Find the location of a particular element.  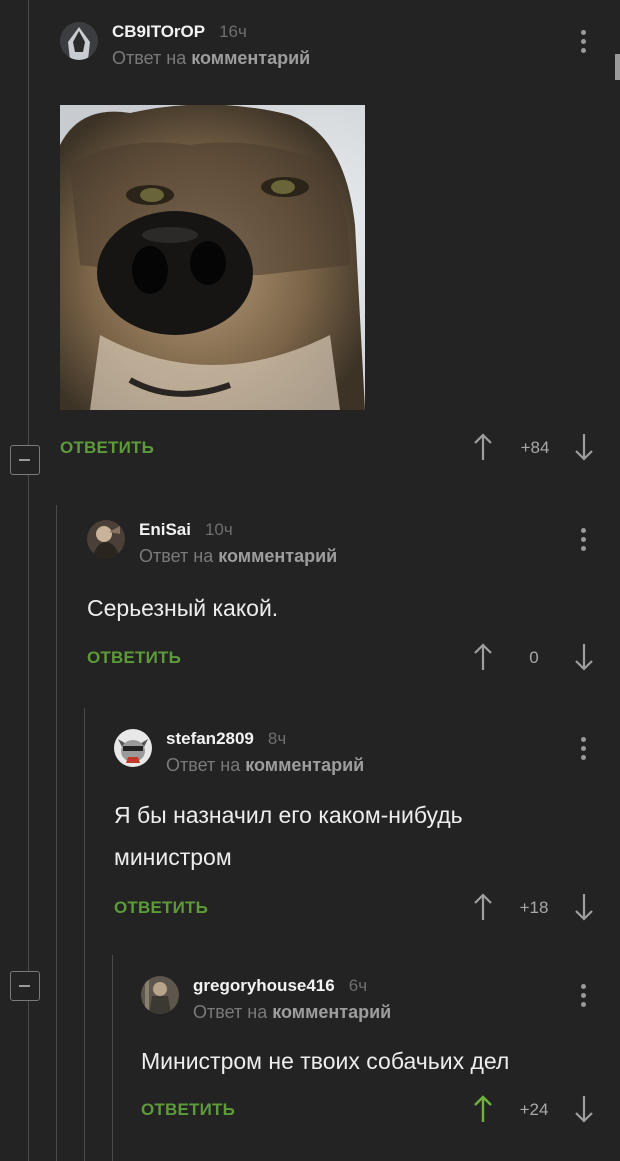

rating: +84 is located at coordinates (535, 447).